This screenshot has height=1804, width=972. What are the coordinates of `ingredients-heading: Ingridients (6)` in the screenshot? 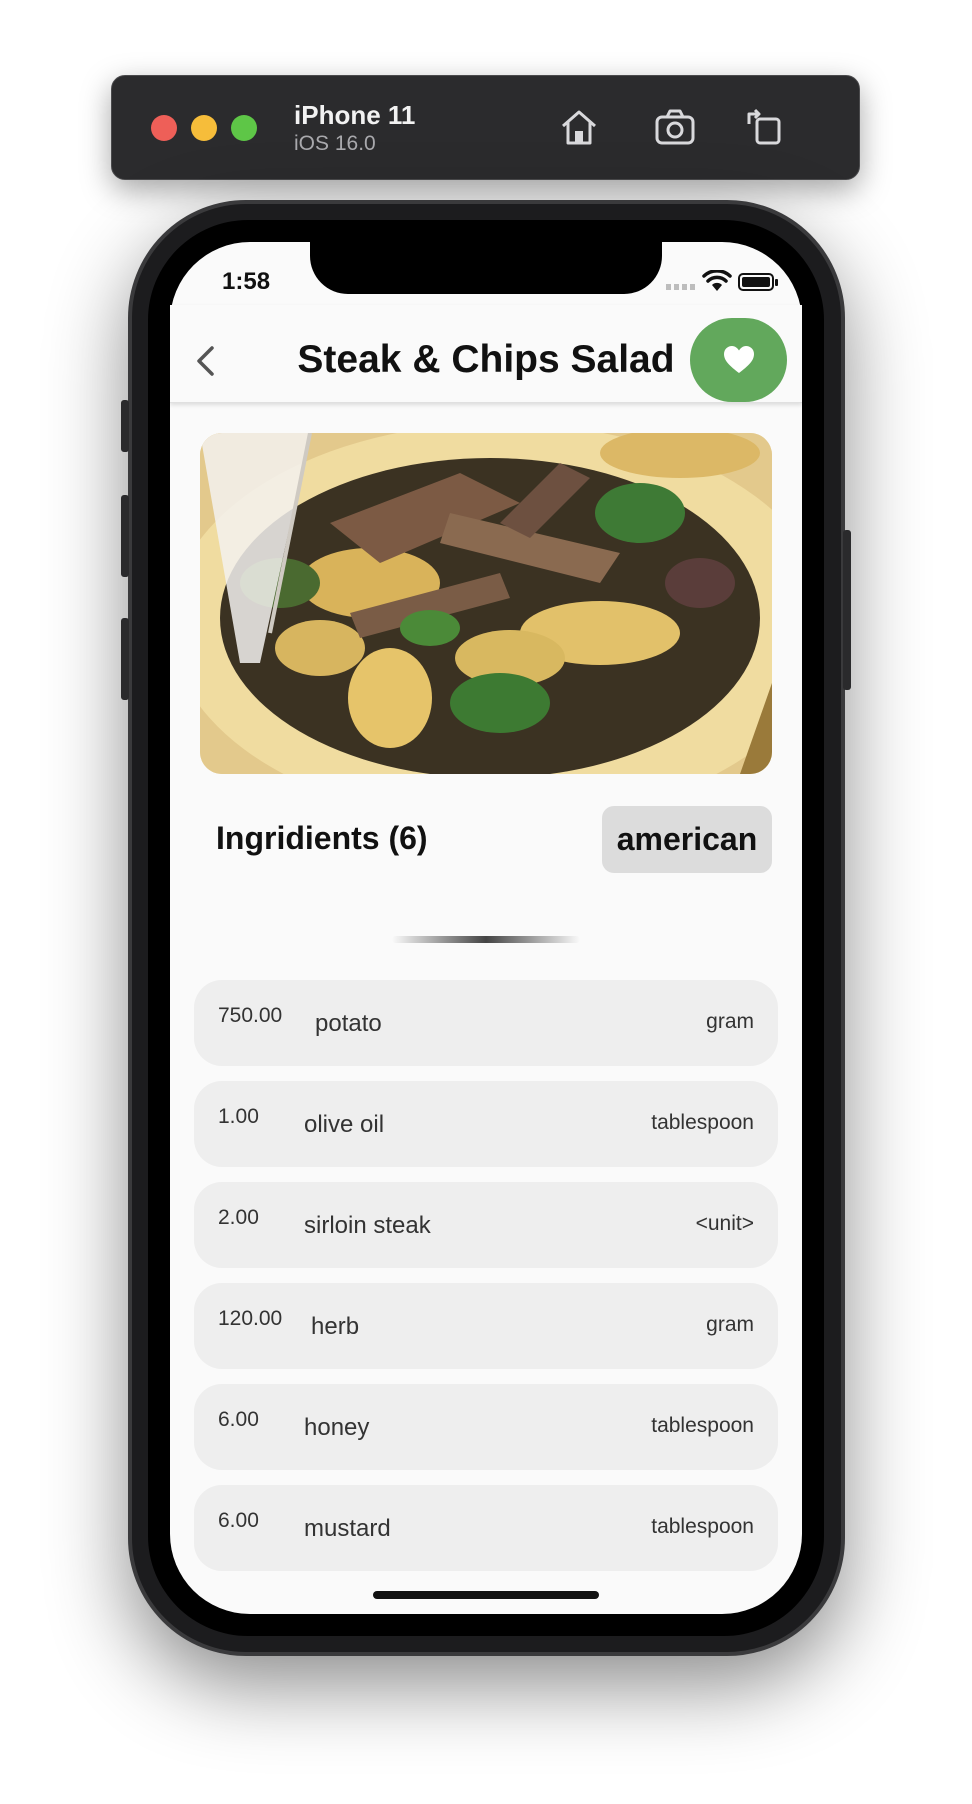 It's located at (322, 838).